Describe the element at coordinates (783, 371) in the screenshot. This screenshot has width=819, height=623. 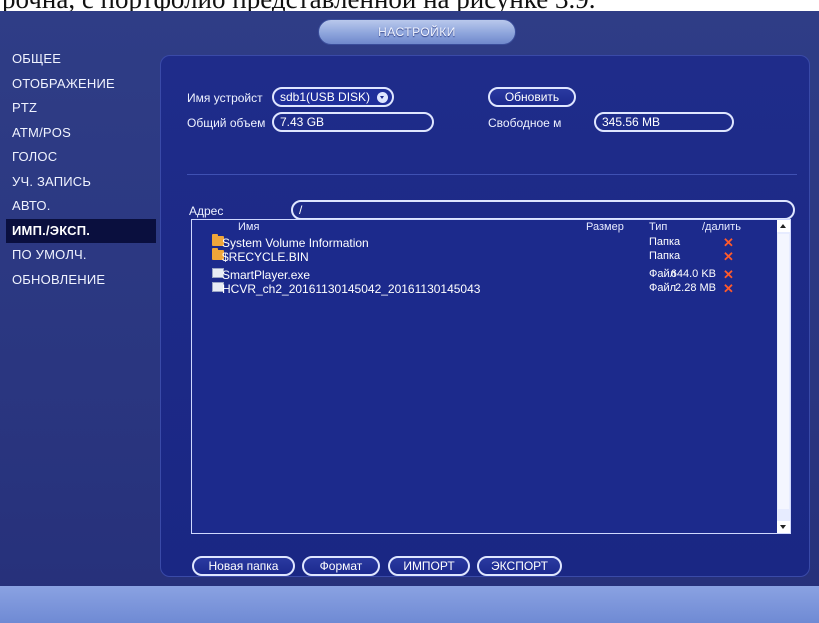
I see `scroll-thumb` at that location.